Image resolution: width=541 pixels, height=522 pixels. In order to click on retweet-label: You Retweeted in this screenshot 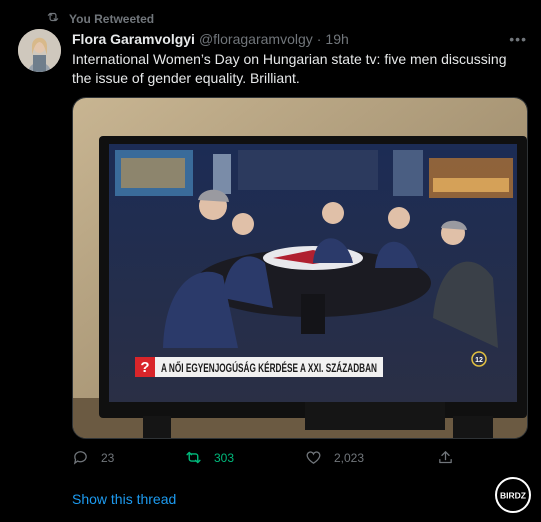, I will do `click(112, 18)`.